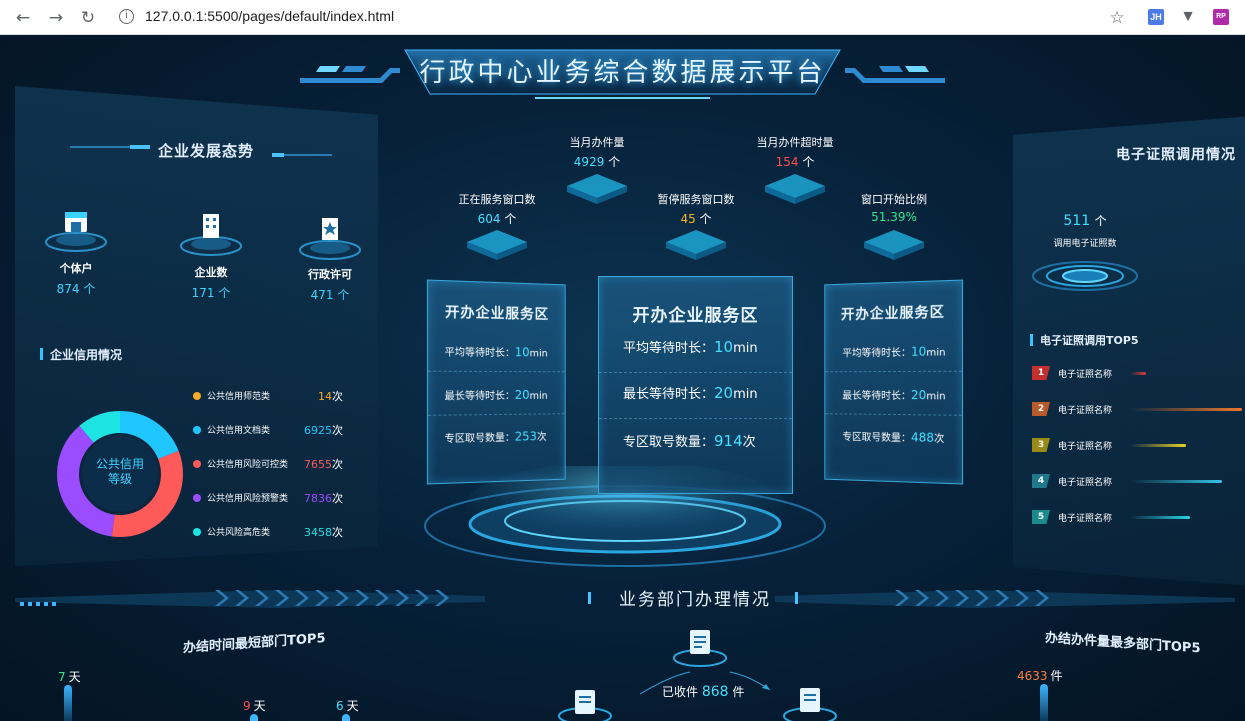 The image size is (1245, 721). What do you see at coordinates (211, 293) in the screenshot?
I see `enterprise-count-value: 171 个` at bounding box center [211, 293].